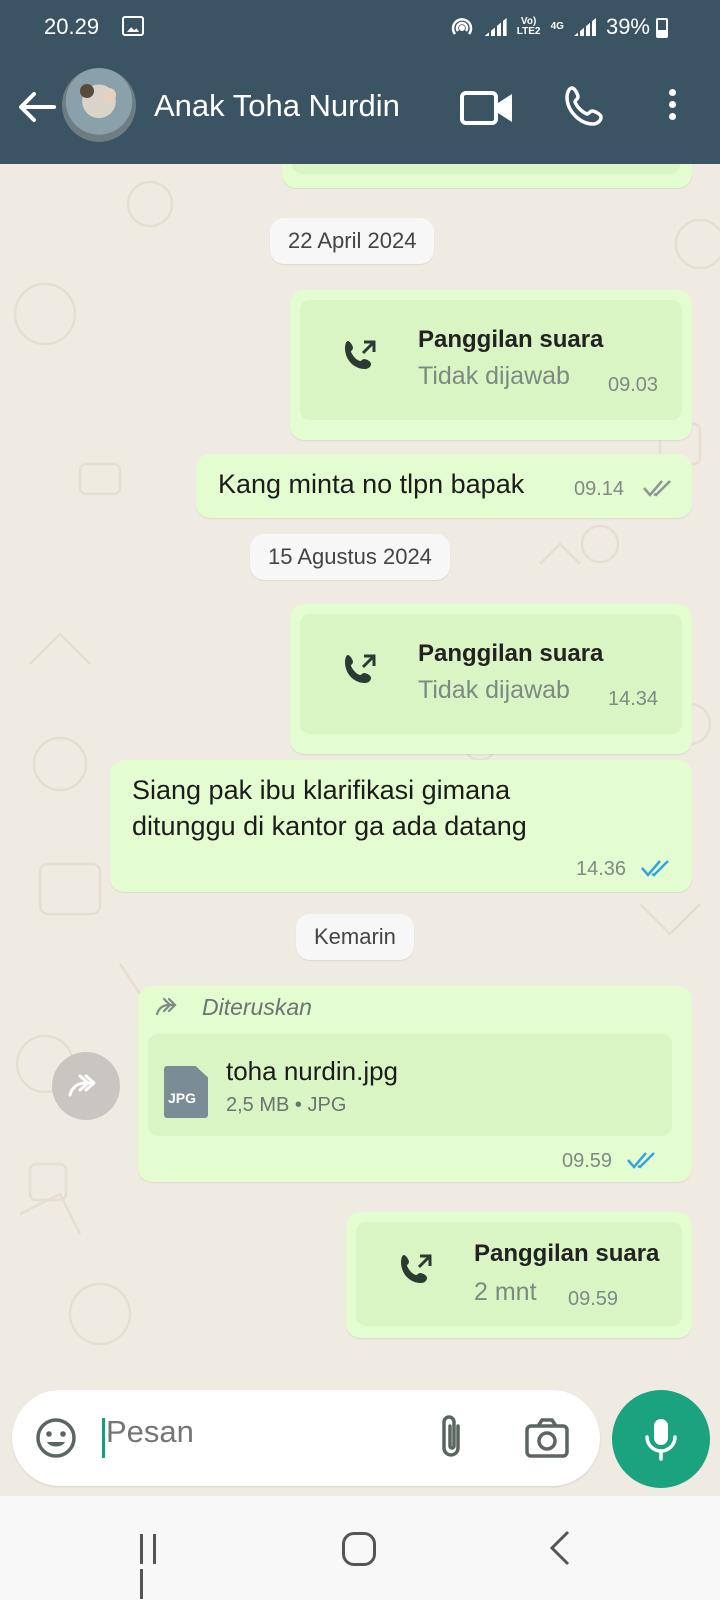 The height and width of the screenshot is (1600, 720). What do you see at coordinates (633, 699) in the screenshot?
I see `message-time: 14.34` at bounding box center [633, 699].